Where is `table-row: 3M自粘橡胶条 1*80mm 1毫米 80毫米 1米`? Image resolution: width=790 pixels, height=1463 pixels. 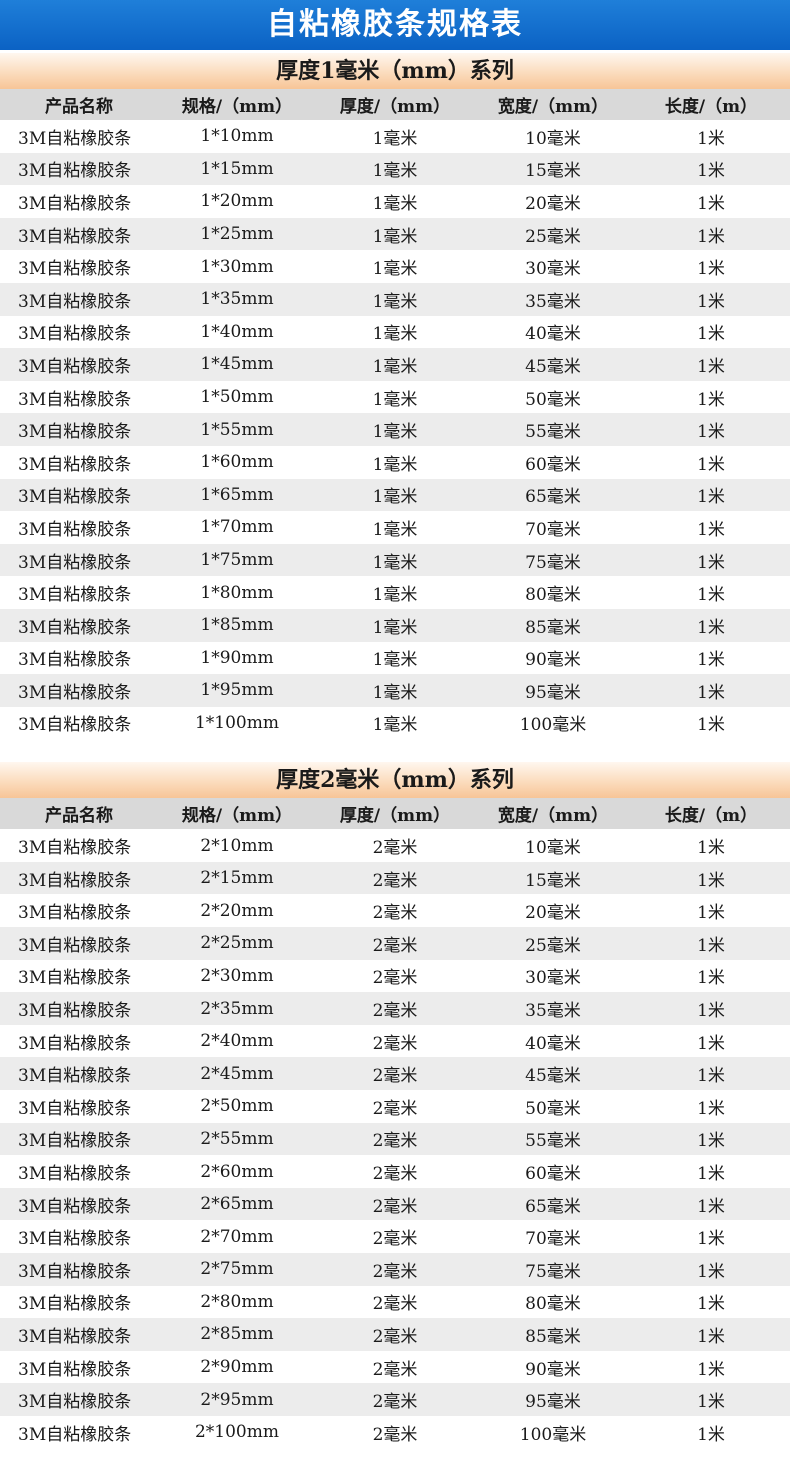 table-row: 3M自粘橡胶条 1*80mm 1毫米 80毫米 1米 is located at coordinates (395, 592).